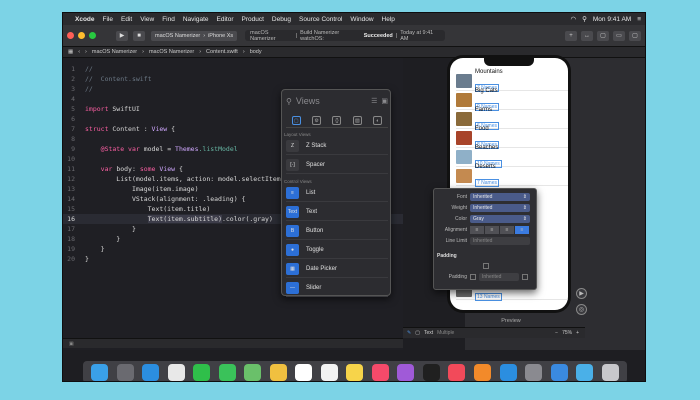 The height and width of the screenshot is (400, 700). I want to click on facetime-icon, so click(202, 372).